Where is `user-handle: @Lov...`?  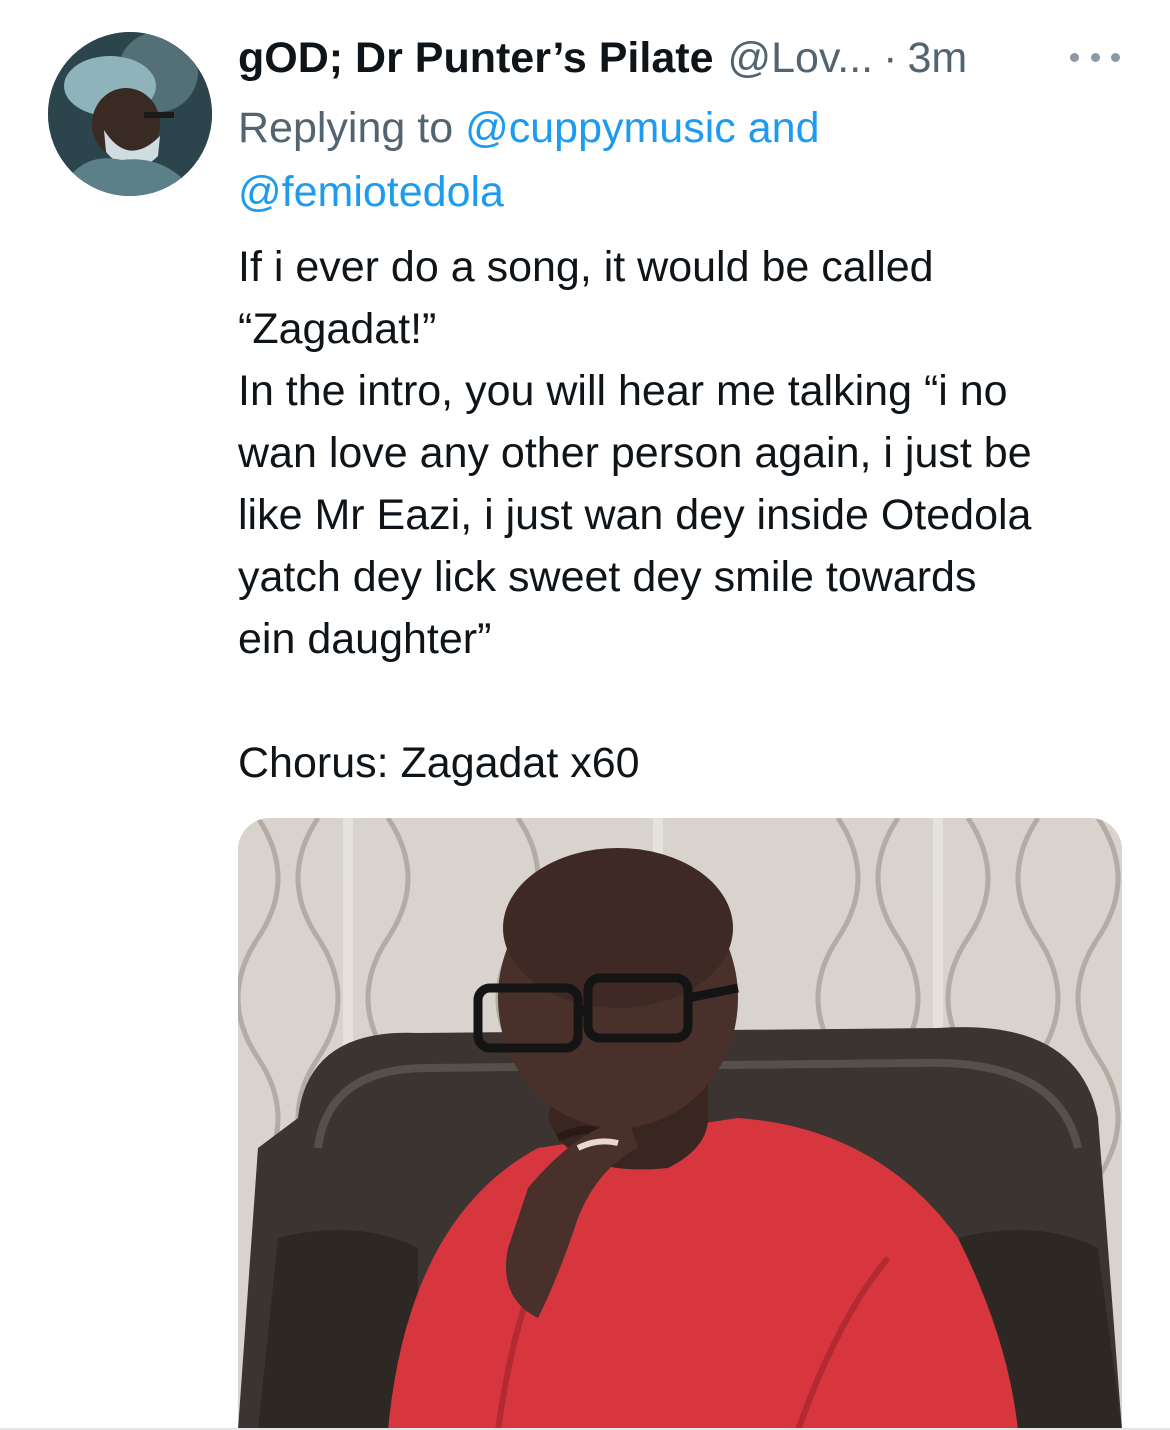 user-handle: @Lov... is located at coordinates (800, 58).